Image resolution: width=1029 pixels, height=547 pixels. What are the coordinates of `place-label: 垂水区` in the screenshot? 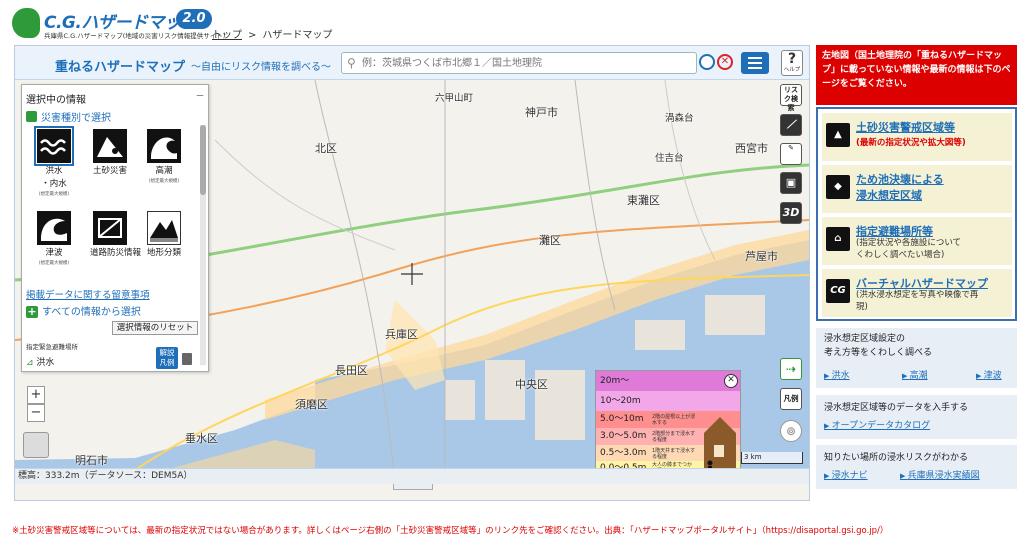 It's located at (201, 438).